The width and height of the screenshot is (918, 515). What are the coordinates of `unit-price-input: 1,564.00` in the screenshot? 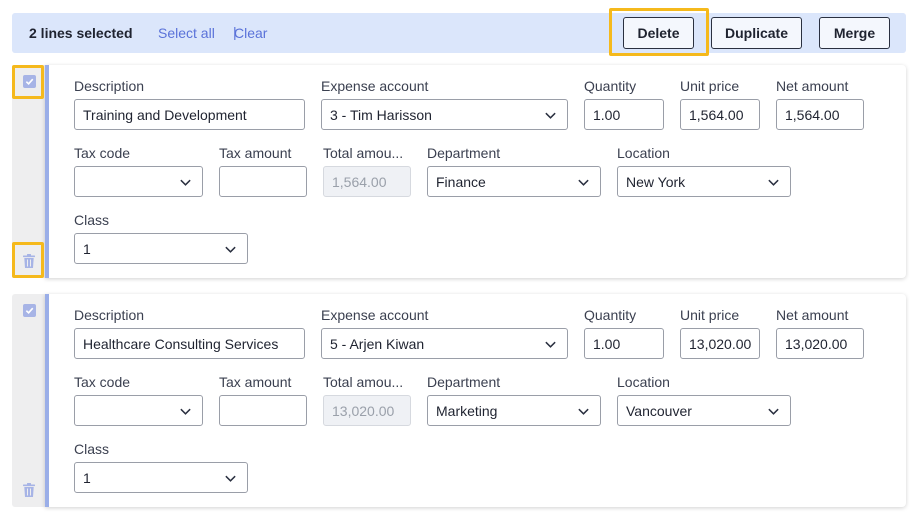 It's located at (720, 114).